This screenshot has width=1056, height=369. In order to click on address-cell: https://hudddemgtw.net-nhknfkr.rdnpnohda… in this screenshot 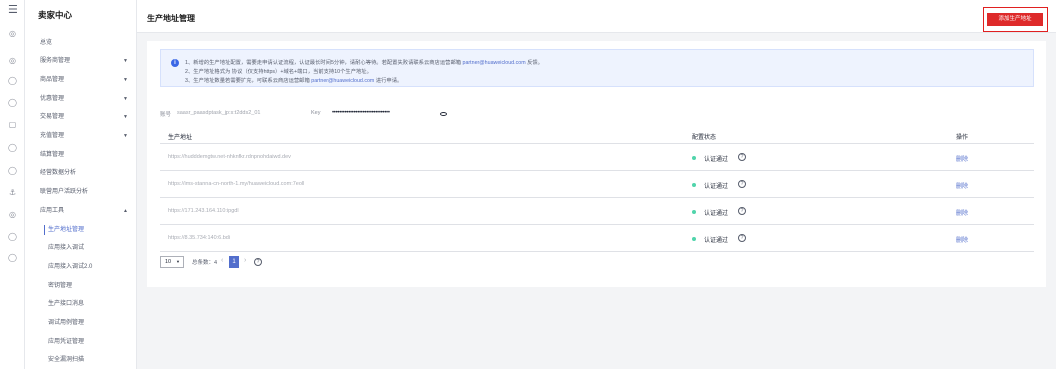, I will do `click(229, 157)`.